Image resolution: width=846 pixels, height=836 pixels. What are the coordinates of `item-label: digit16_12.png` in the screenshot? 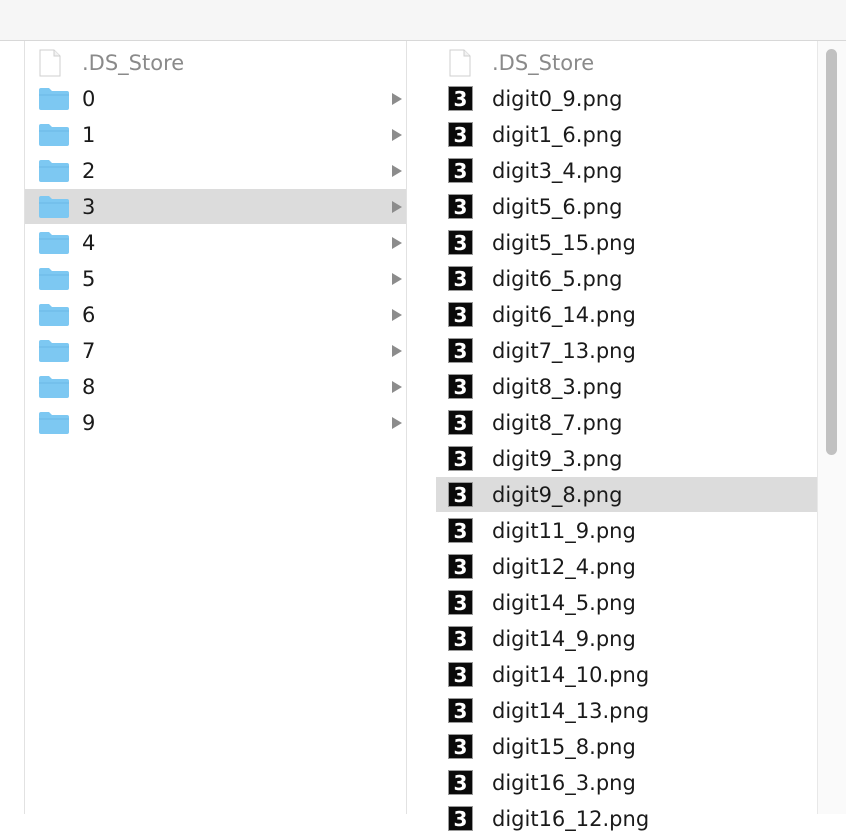 It's located at (571, 818).